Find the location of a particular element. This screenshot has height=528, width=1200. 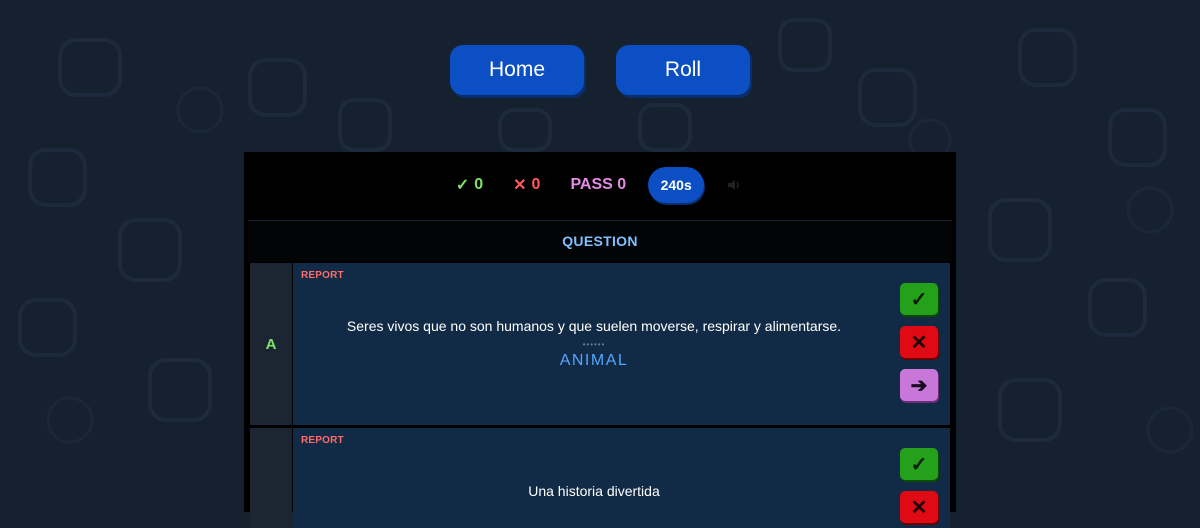

question-column-header: QUESTION is located at coordinates (600, 240).